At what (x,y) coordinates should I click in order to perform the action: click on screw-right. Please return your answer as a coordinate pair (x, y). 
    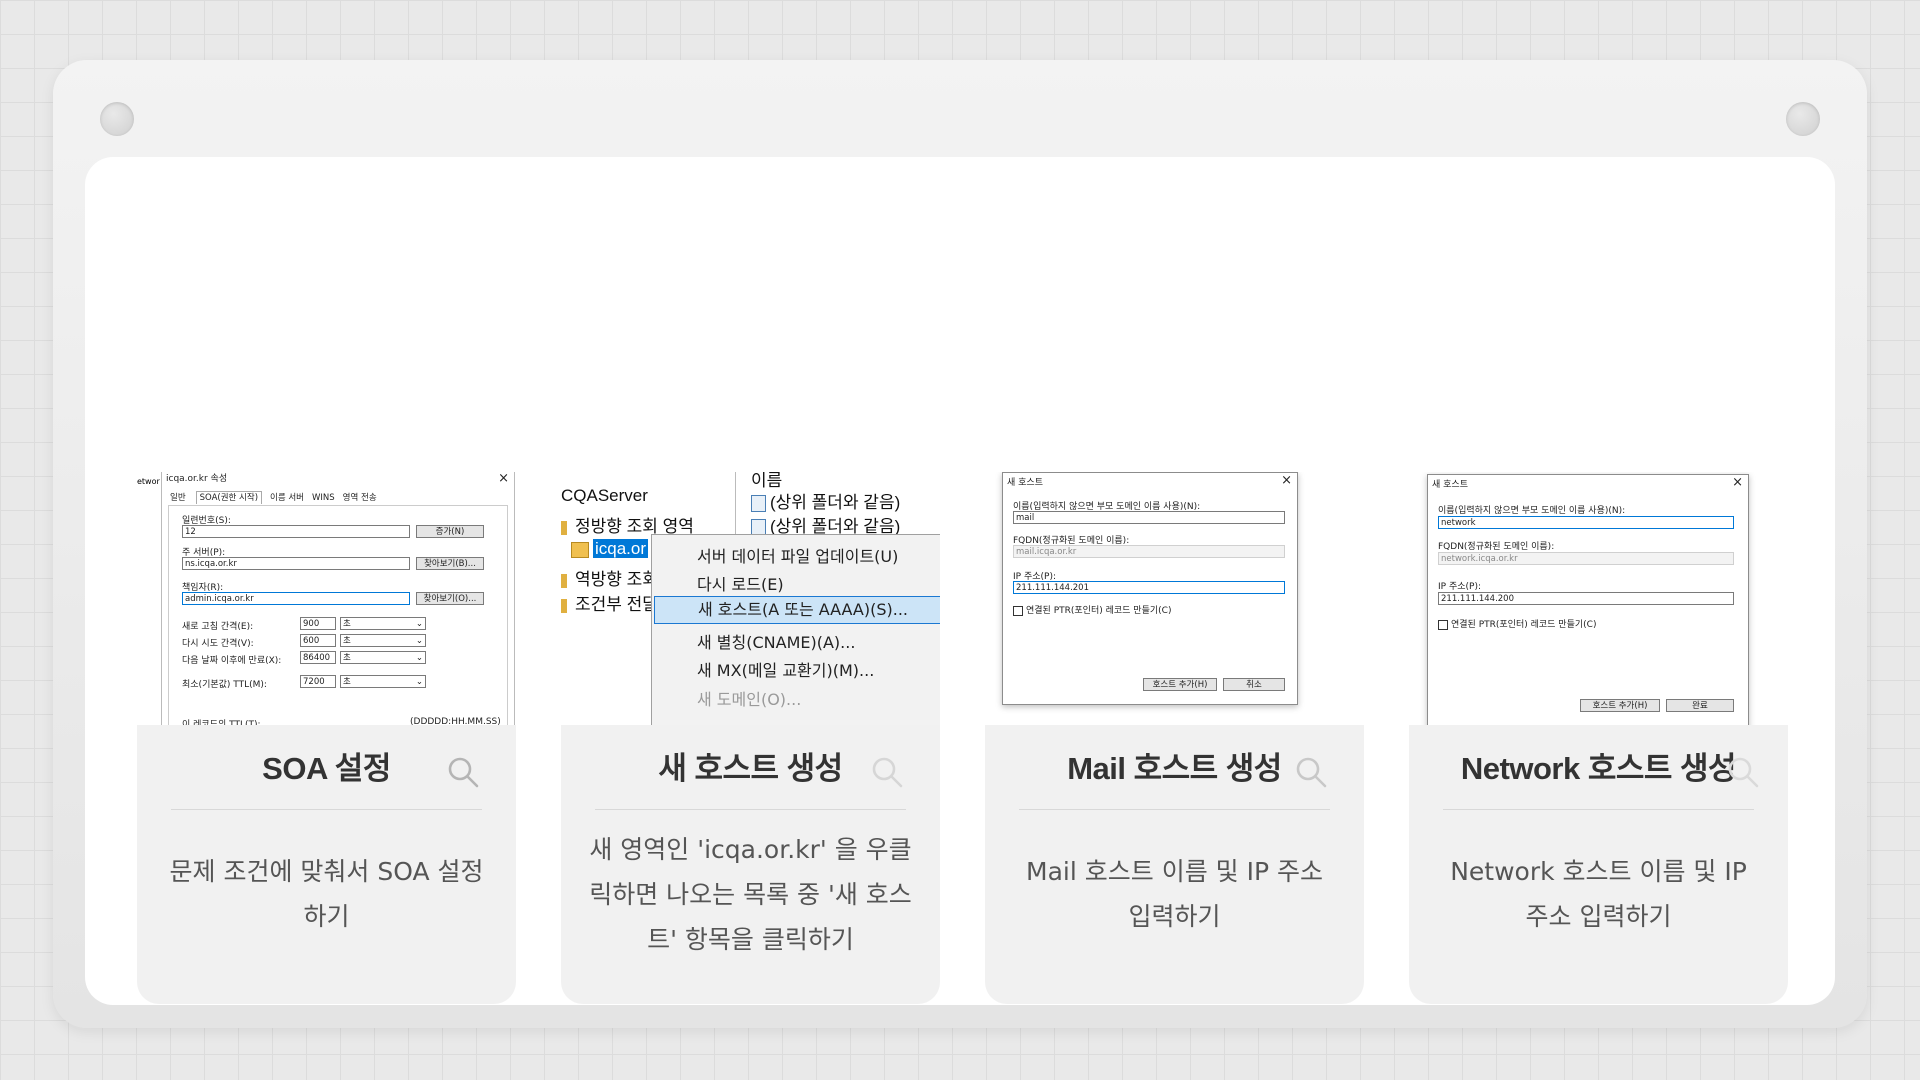
    Looking at the image, I should click on (1803, 119).